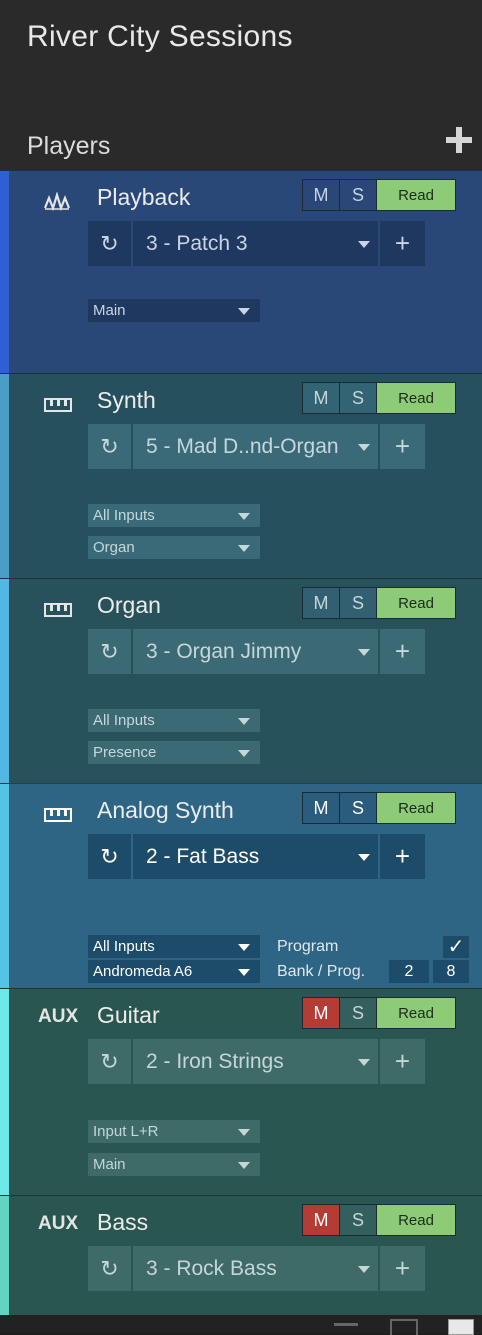  What do you see at coordinates (321, 971) in the screenshot?
I see `bank-prog-label: Bank / Prog.` at bounding box center [321, 971].